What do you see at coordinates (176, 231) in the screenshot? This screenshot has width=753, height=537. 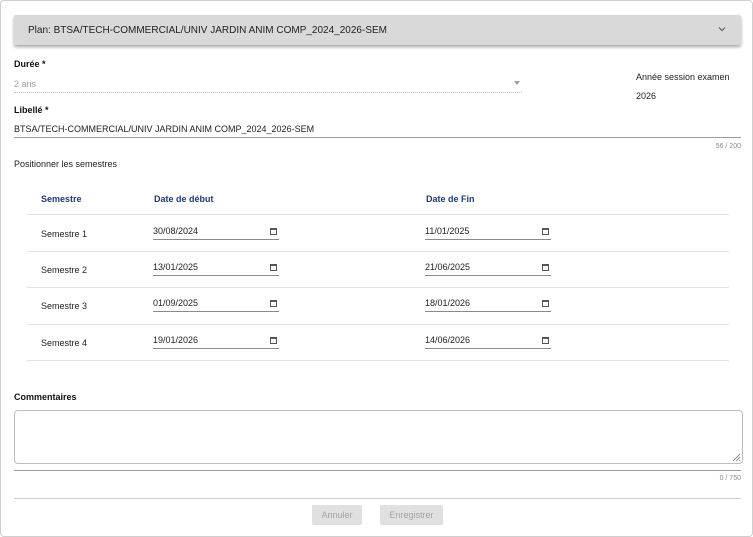 I see `date-debut-value: 30/08/2024` at bounding box center [176, 231].